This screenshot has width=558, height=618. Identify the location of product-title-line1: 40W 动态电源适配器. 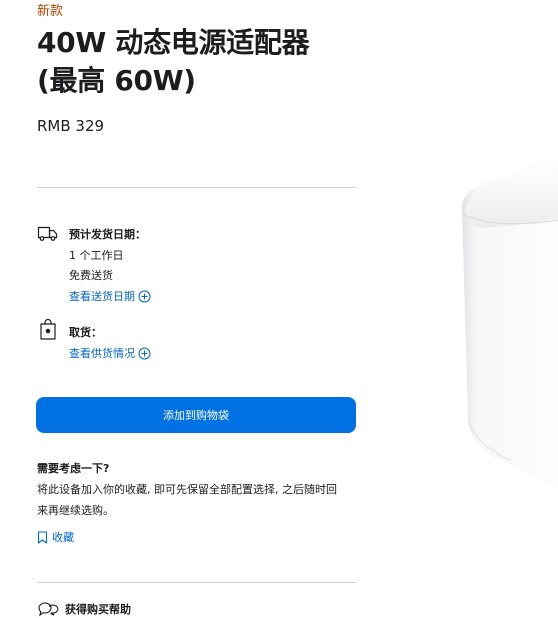
(173, 42).